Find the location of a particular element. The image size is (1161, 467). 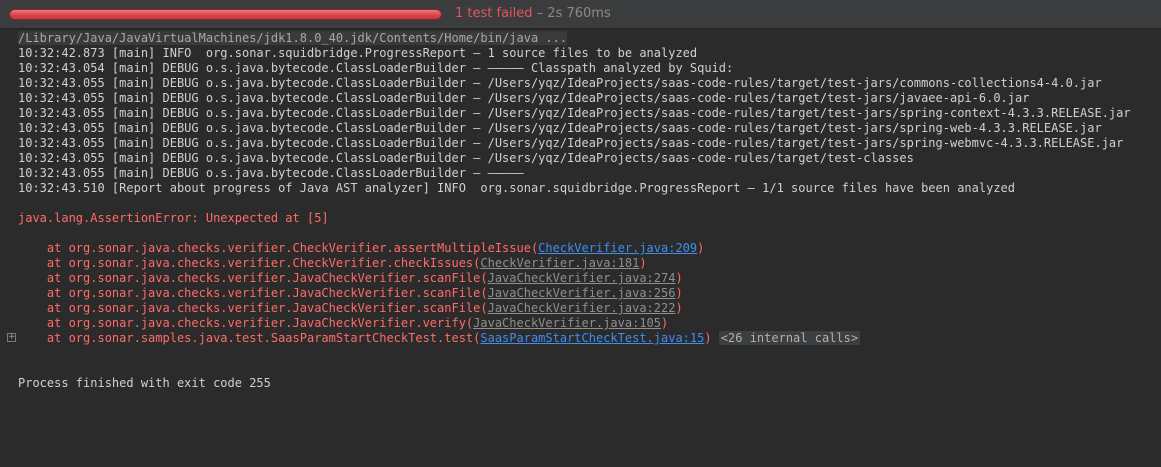

test-status-bar: 1 test failed – 2s 760ms is located at coordinates (580, 14).